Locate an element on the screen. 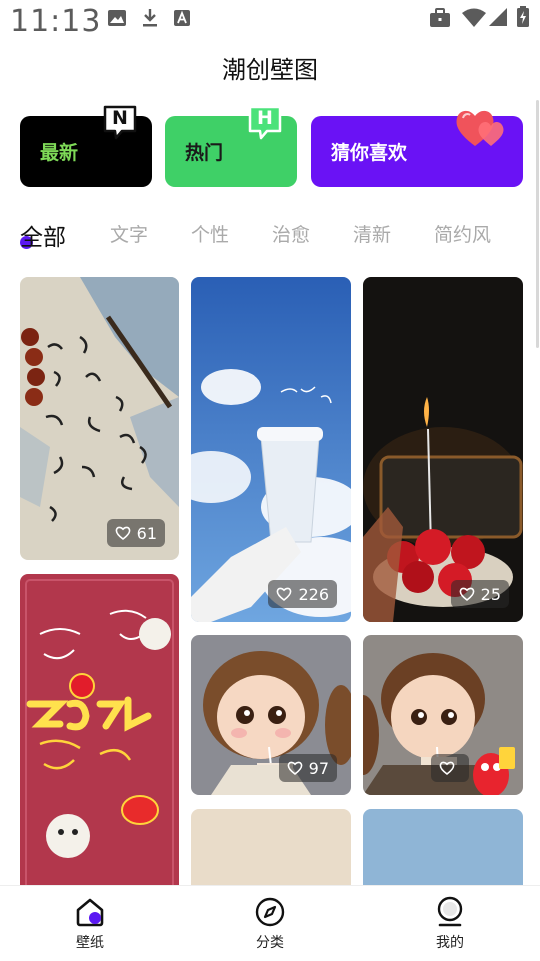  category-tabs: 全部 文字 个性 治愈 清新 简约风 is located at coordinates (270, 238).